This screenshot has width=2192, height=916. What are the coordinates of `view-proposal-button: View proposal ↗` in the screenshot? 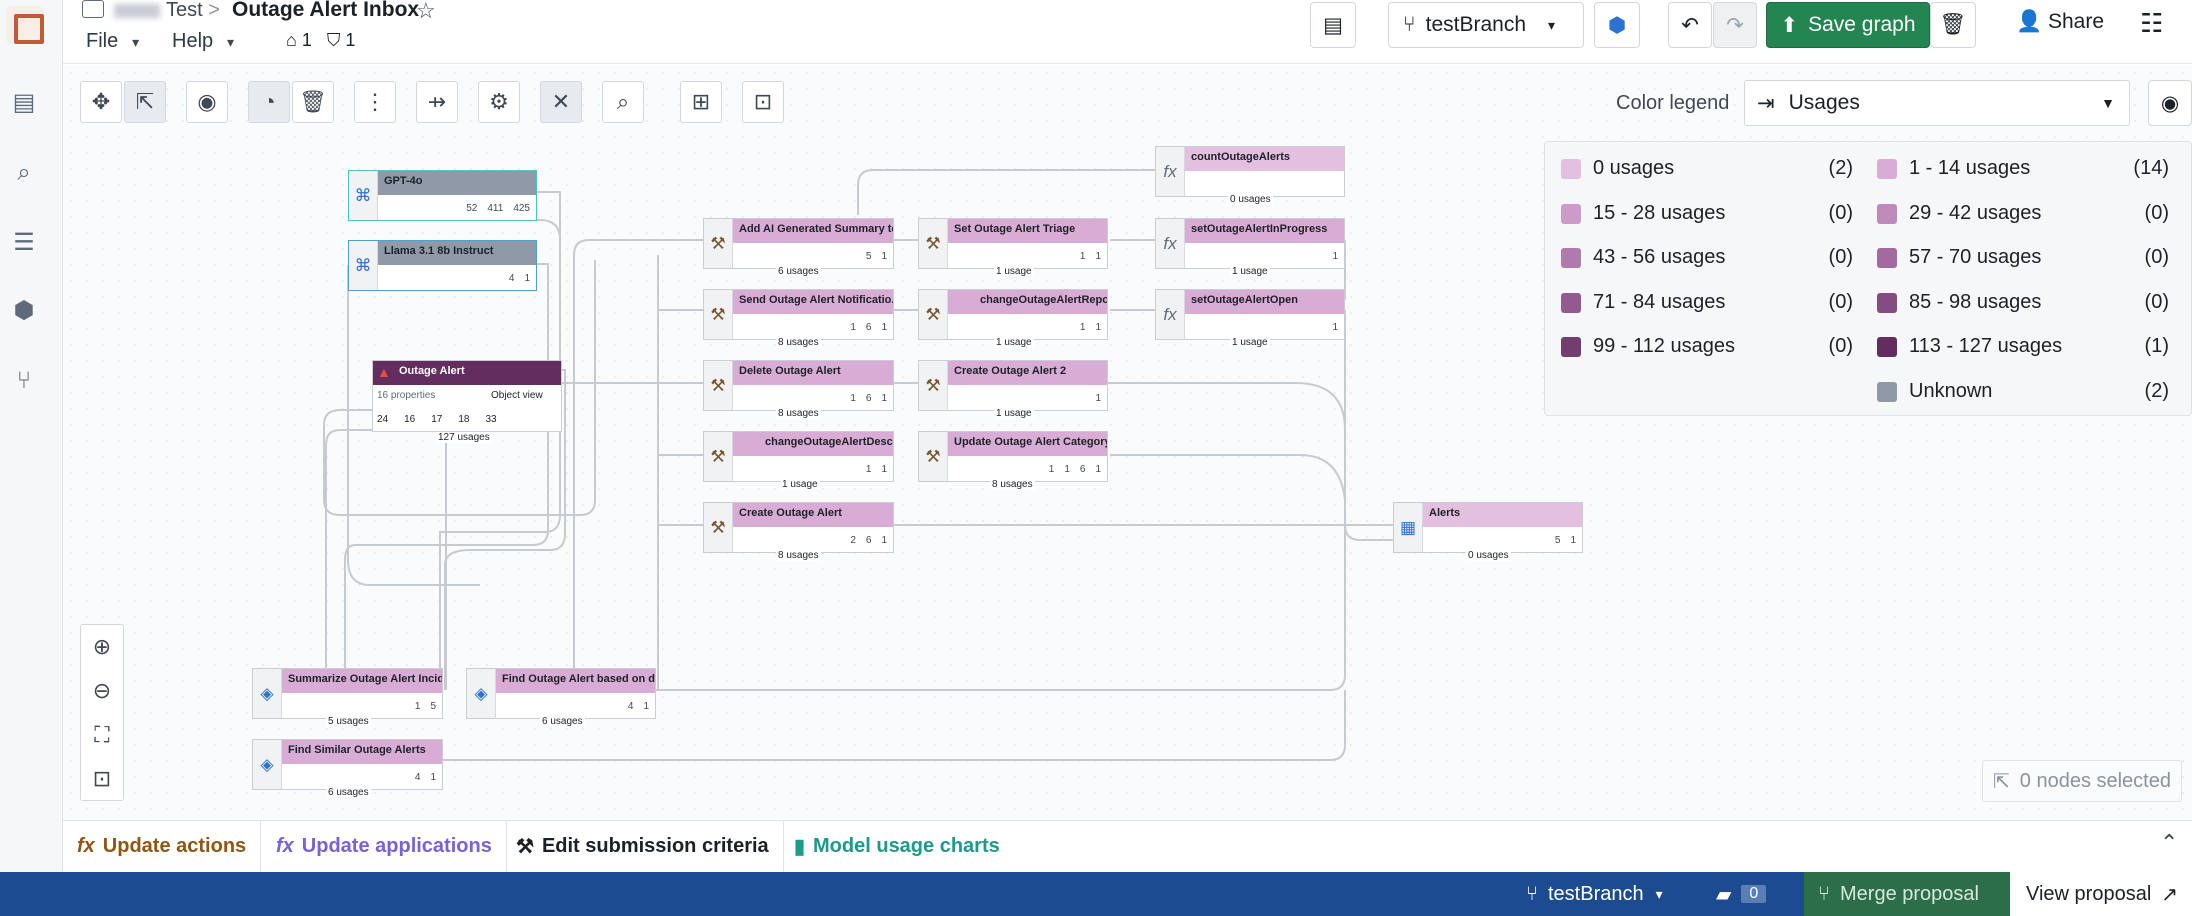 It's located at (2101, 894).